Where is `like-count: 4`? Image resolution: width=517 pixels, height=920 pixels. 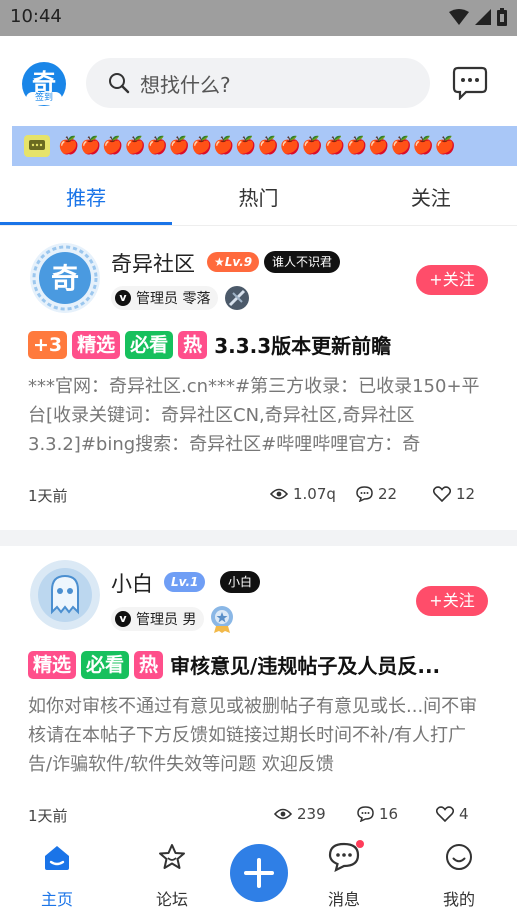
like-count: 4 is located at coordinates (452, 814).